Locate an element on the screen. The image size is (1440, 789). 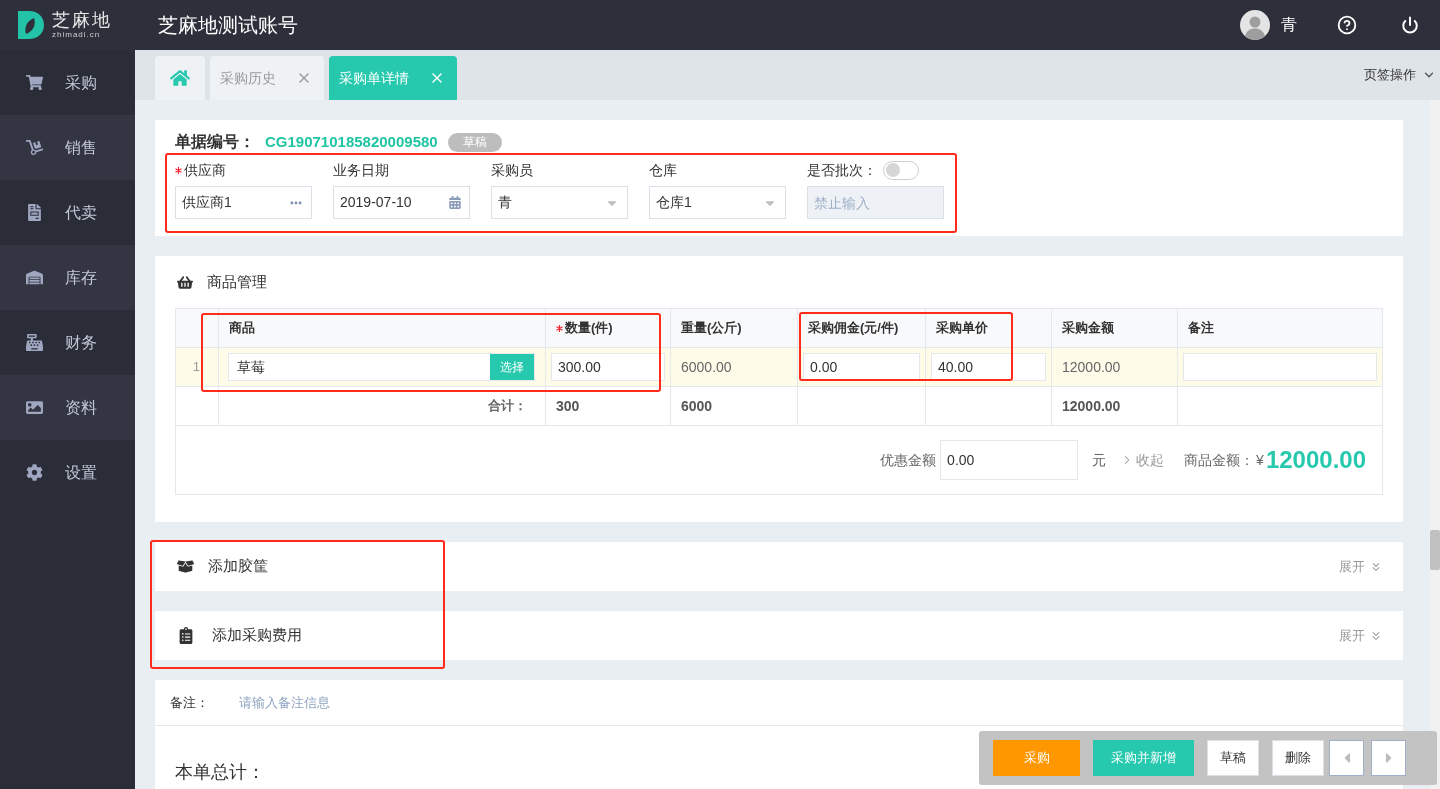
discount-input: 0.00 is located at coordinates (1009, 460).